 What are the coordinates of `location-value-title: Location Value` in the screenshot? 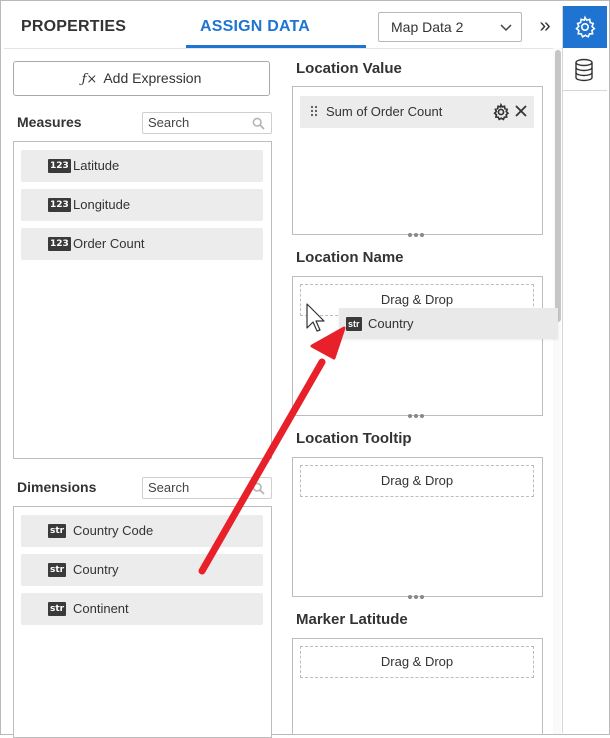 It's located at (349, 68).